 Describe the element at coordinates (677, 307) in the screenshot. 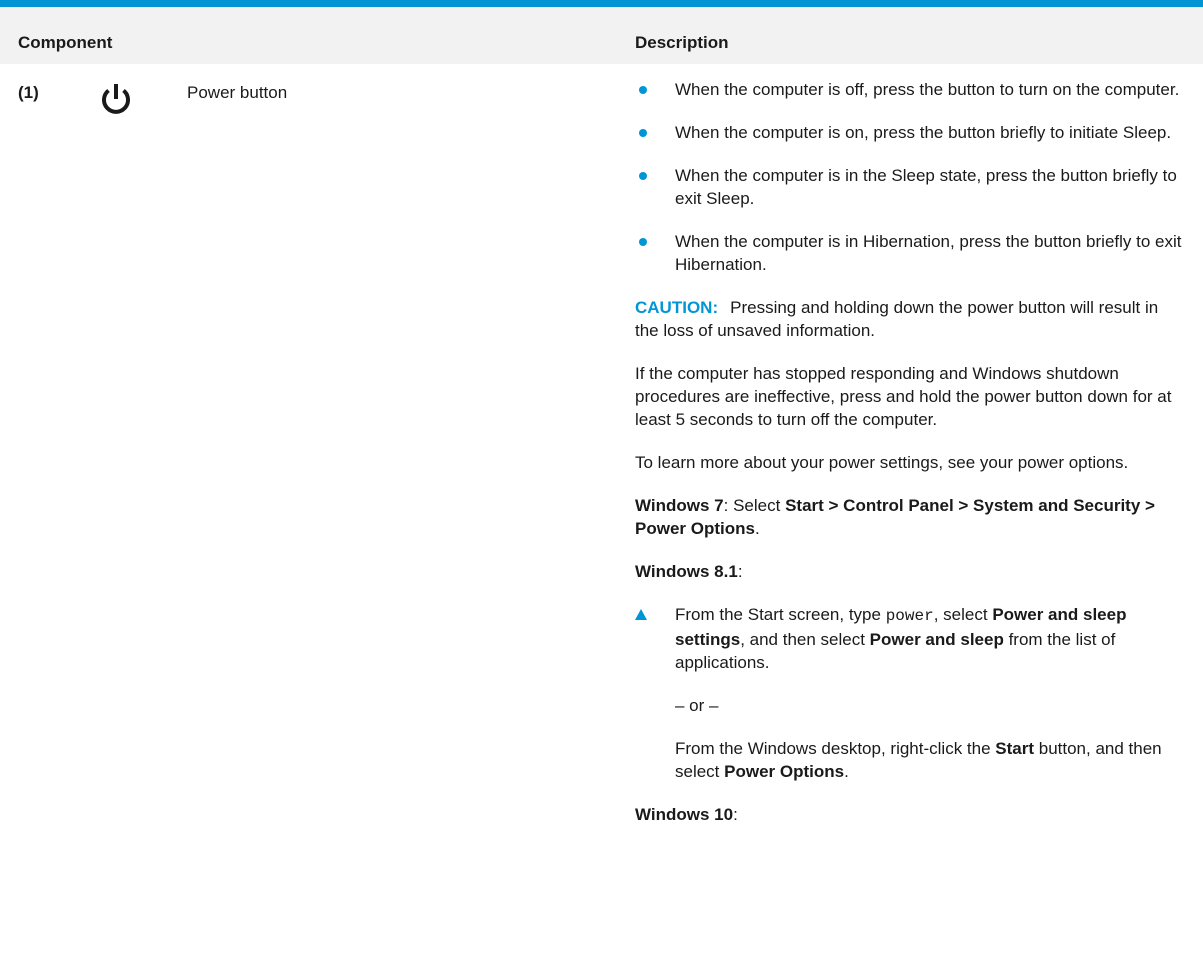

I see `caution-label: CAUTION:` at that location.